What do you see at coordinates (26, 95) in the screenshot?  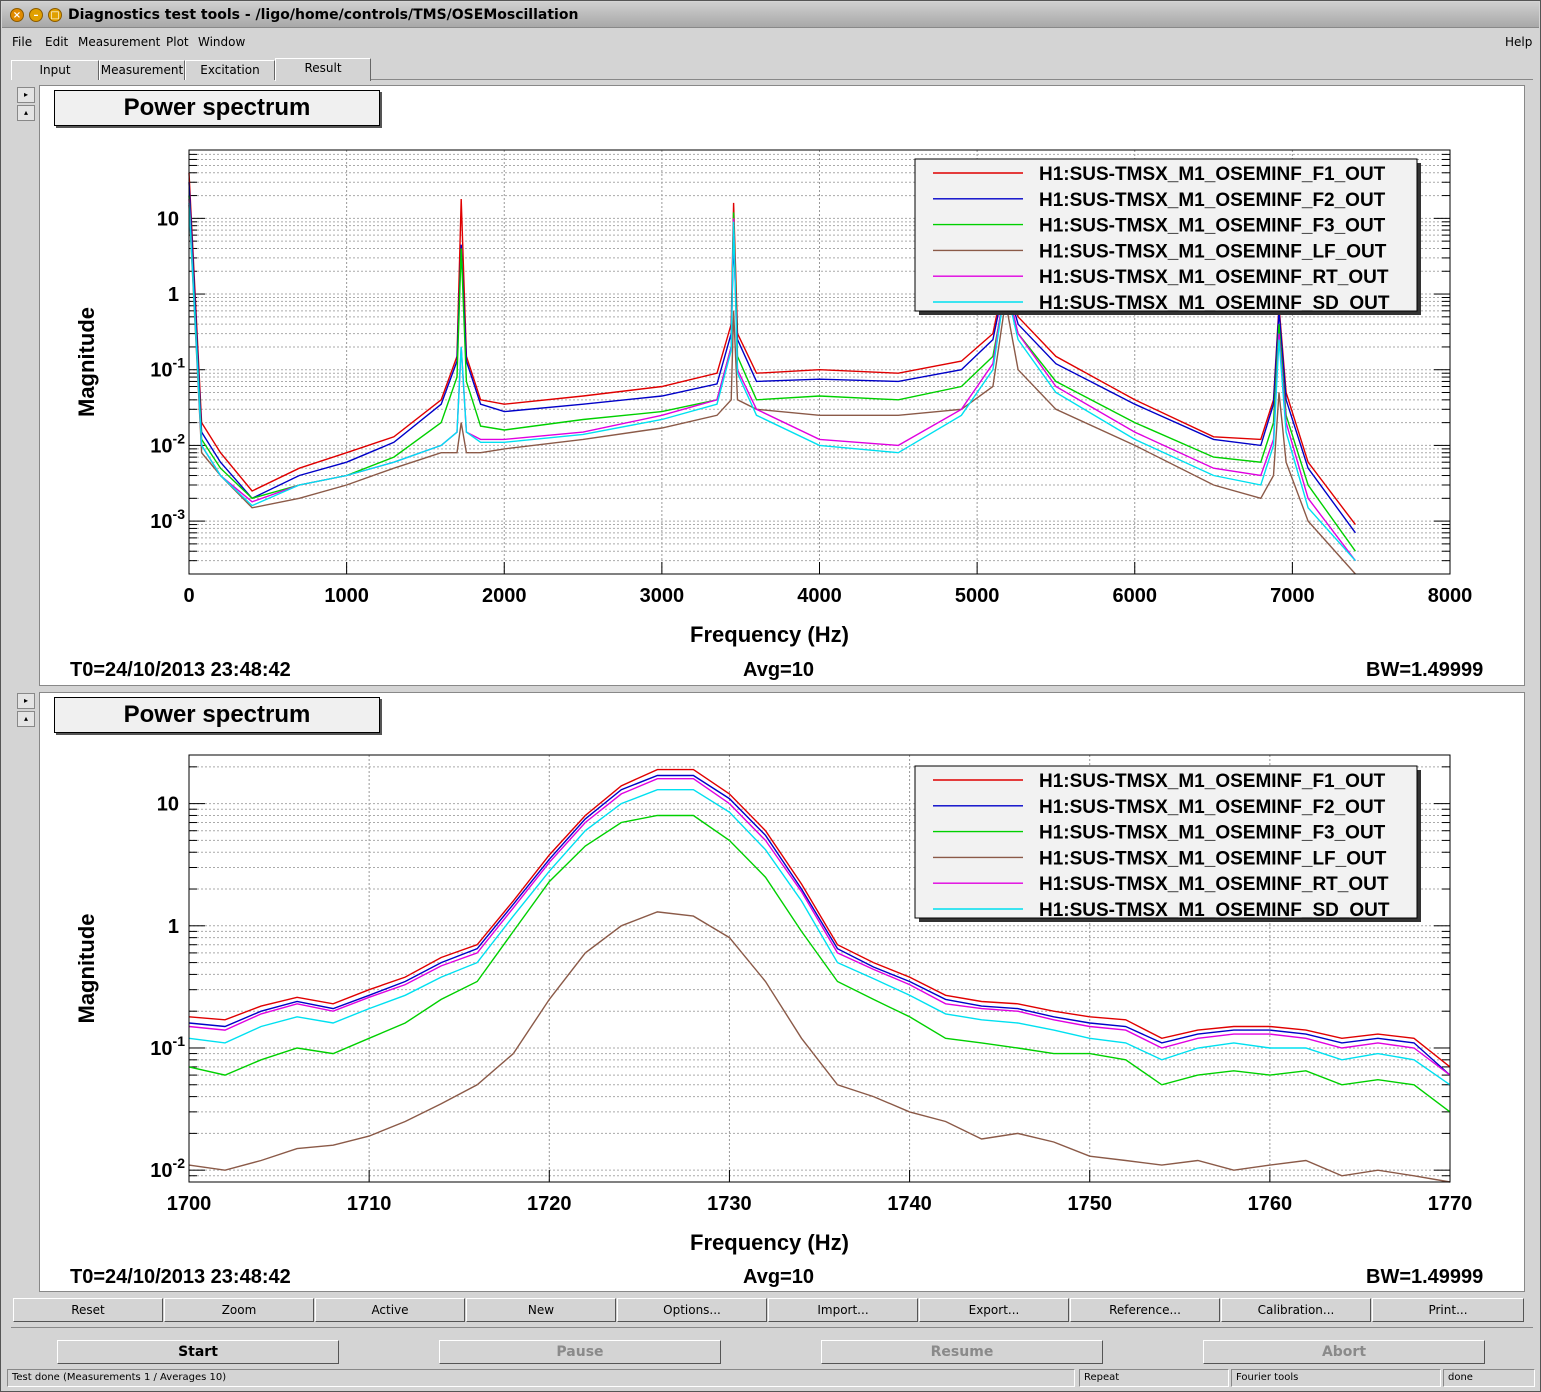 I see `panel1-expand-button: ▸` at bounding box center [26, 95].